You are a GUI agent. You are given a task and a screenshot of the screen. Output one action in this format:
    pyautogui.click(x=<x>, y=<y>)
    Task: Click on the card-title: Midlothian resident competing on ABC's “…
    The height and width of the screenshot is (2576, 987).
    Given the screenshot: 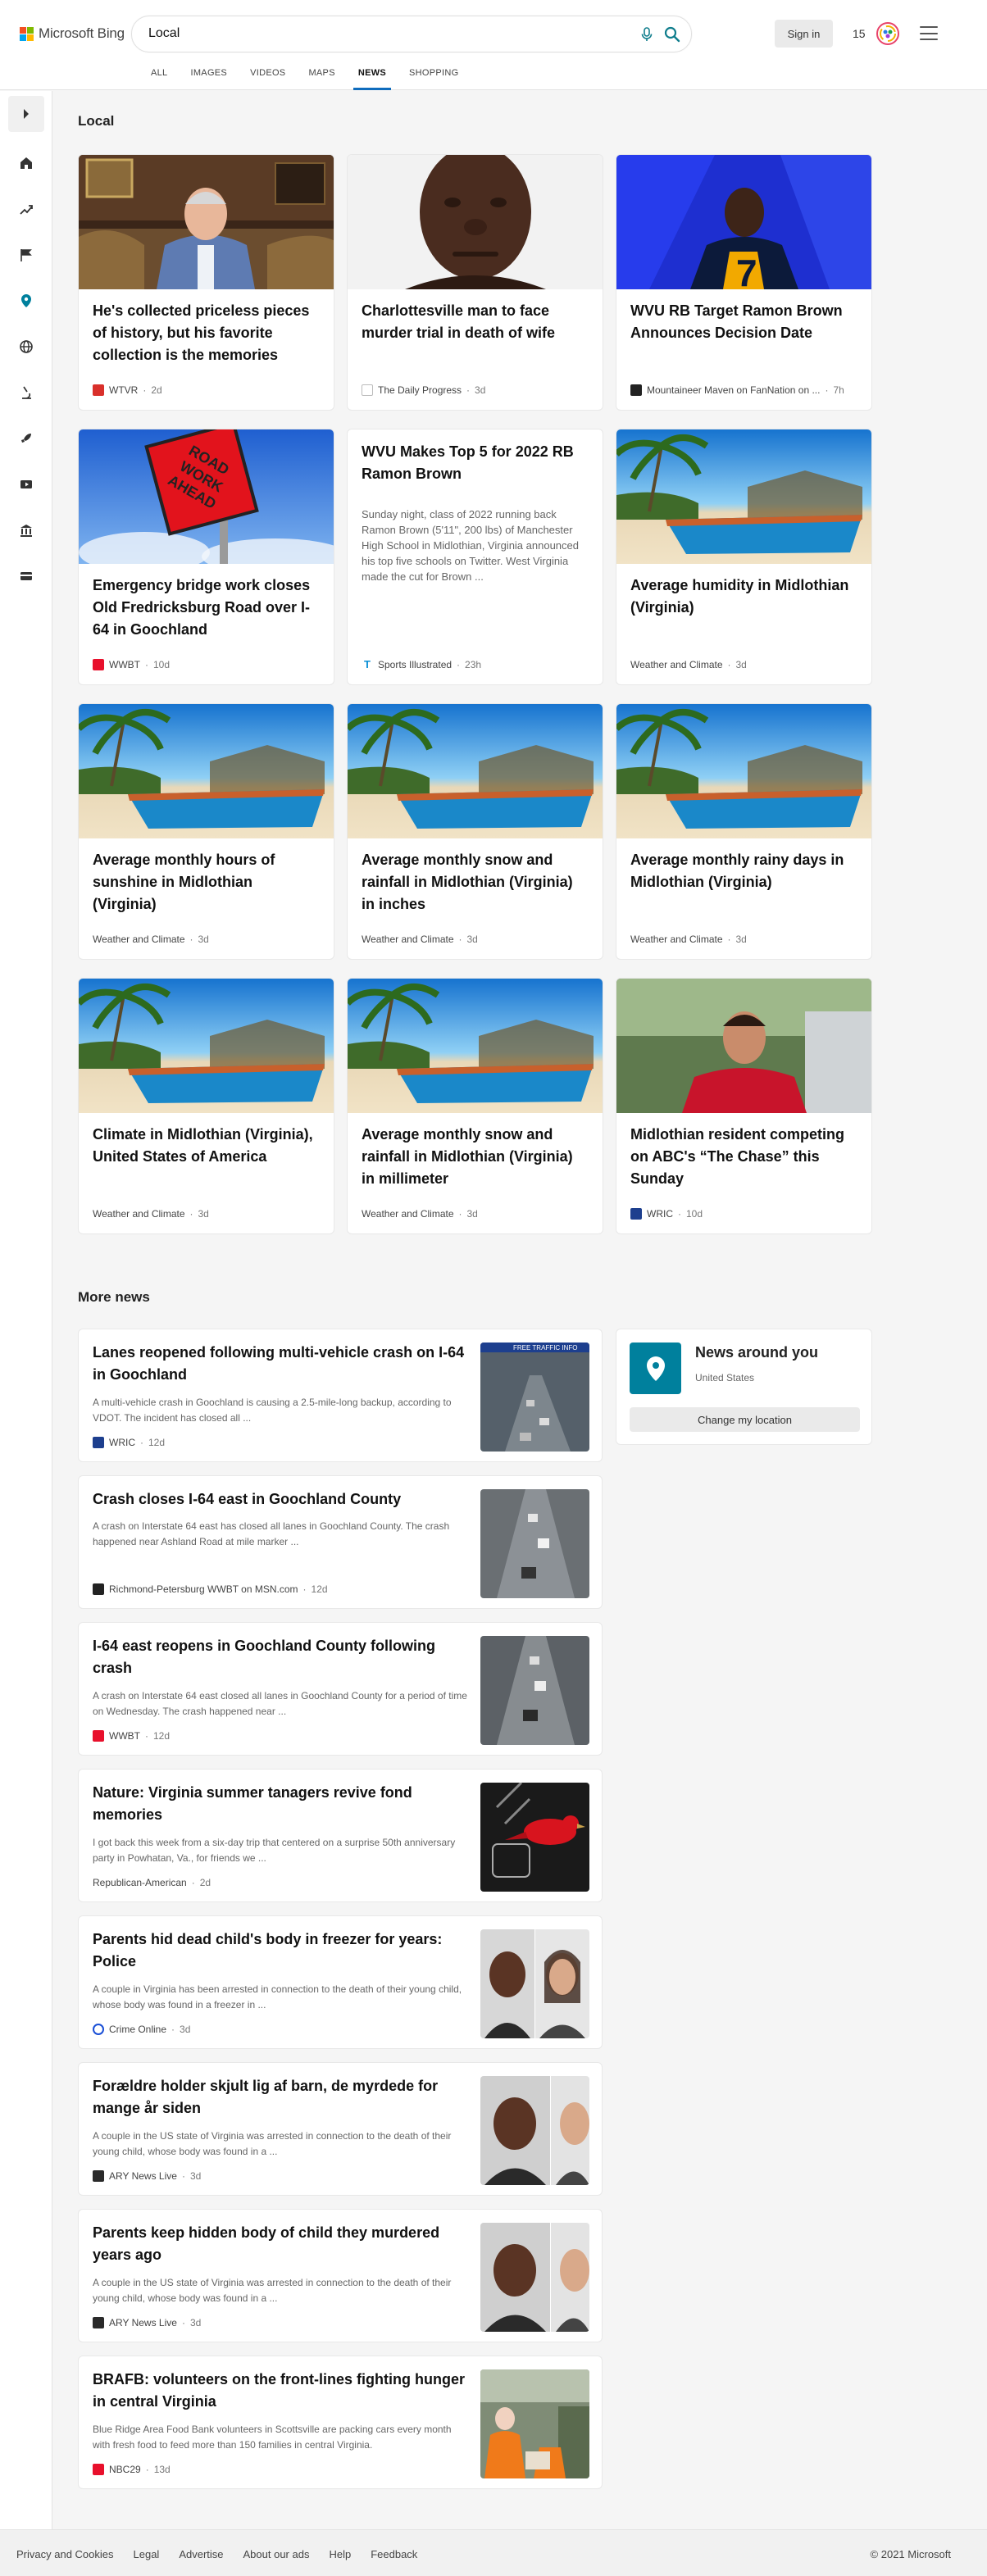 What is the action you would take?
    pyautogui.click(x=743, y=1157)
    